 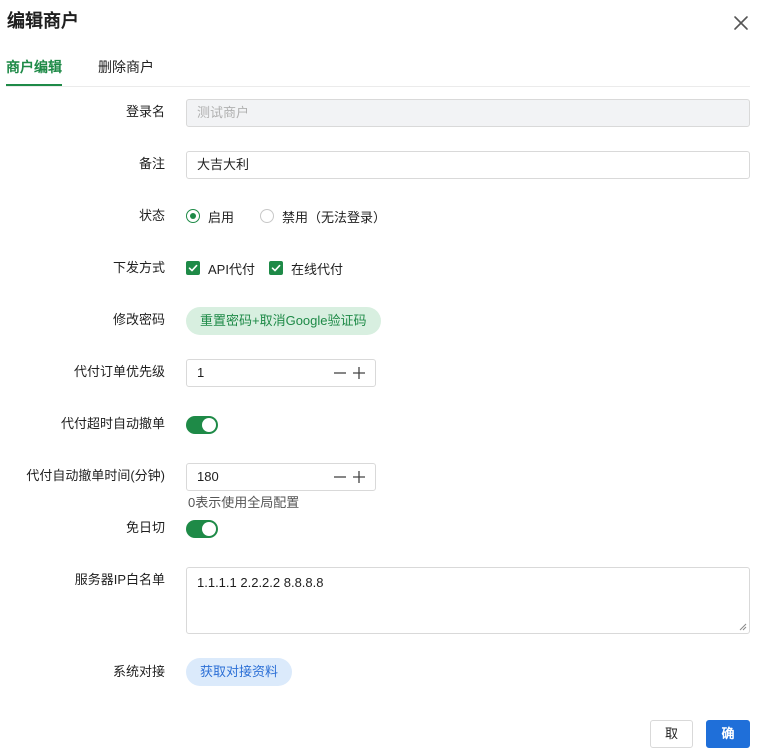 I want to click on status-radio-enabled: 启用, so click(x=210, y=216).